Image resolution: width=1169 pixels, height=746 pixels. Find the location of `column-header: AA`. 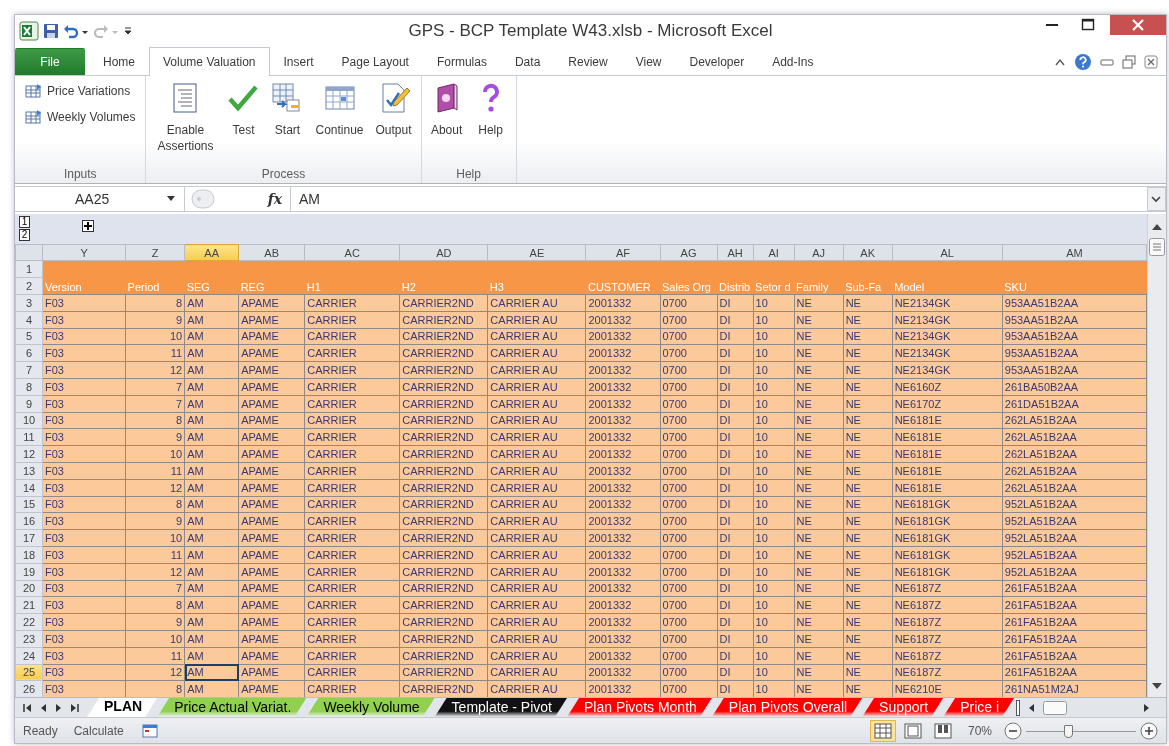

column-header: AA is located at coordinates (211, 252).